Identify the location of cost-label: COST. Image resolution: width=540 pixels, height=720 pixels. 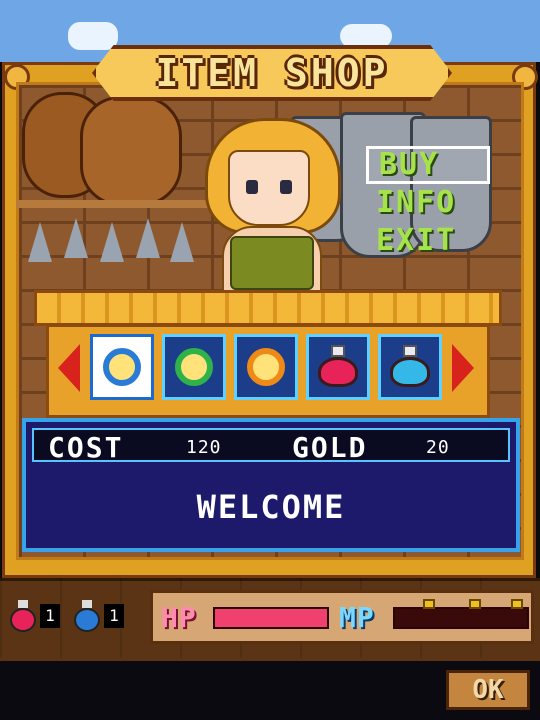
(86, 447).